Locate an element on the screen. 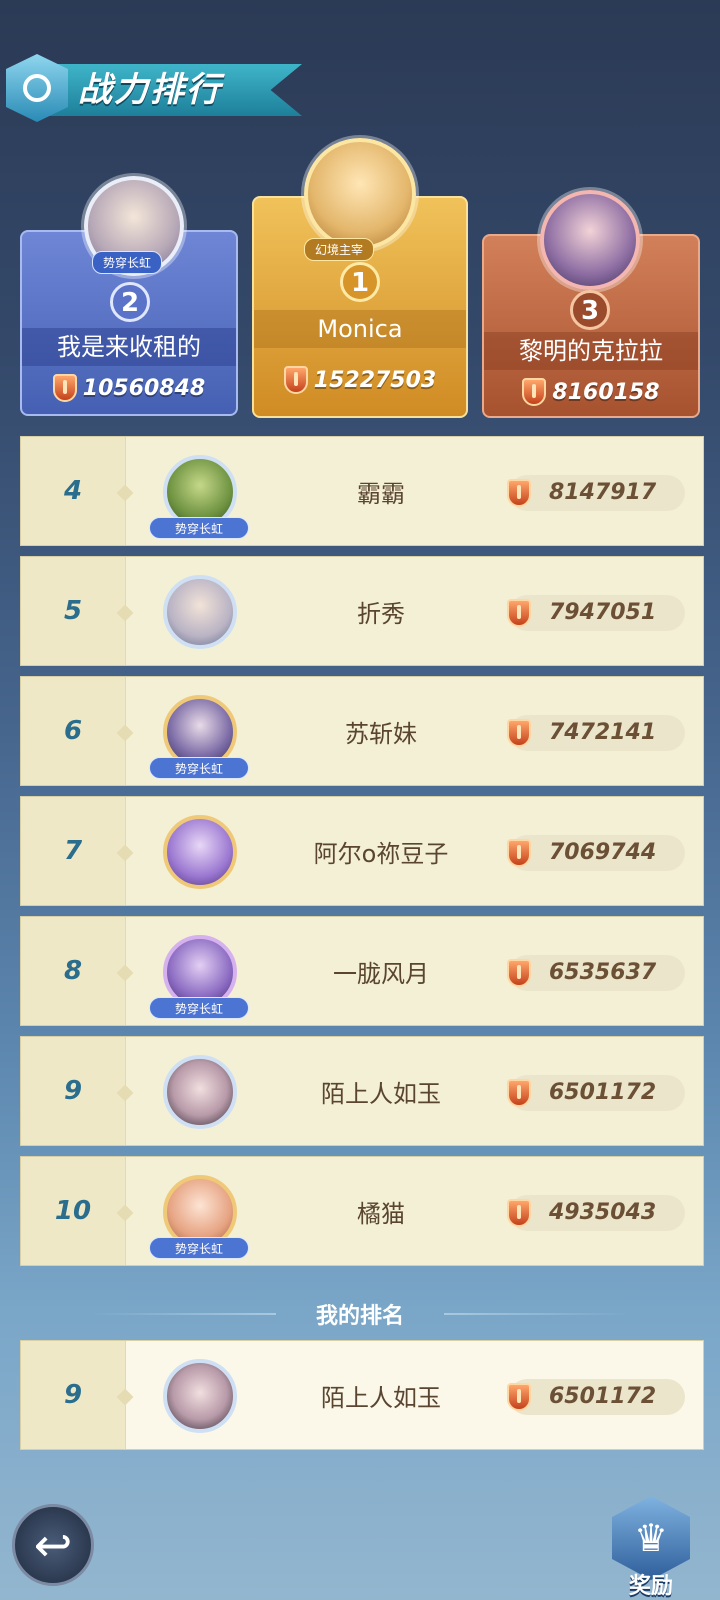 The image size is (720, 1600). power-box: 4935043 is located at coordinates (596, 1213).